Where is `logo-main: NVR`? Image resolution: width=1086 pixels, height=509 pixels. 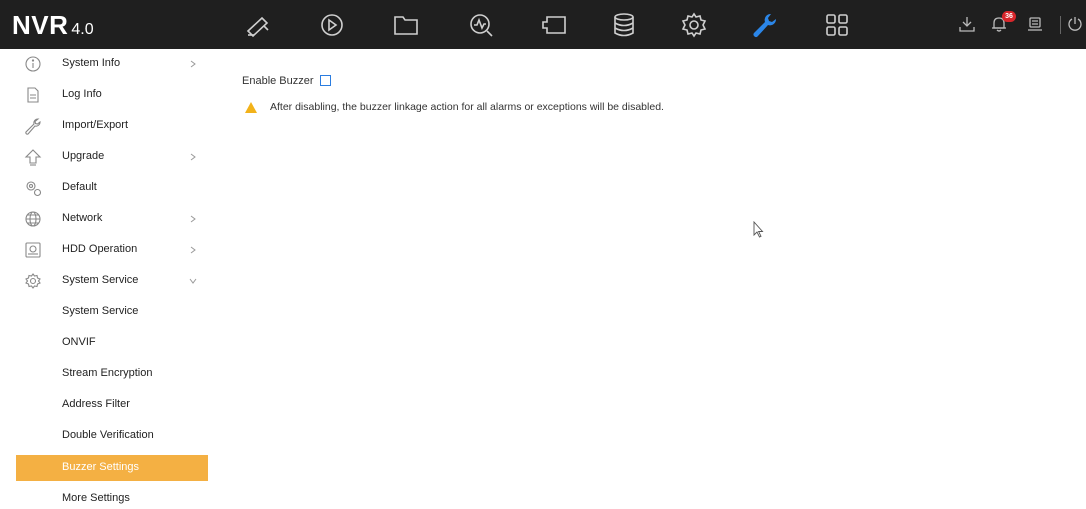
logo-main: NVR is located at coordinates (40, 25).